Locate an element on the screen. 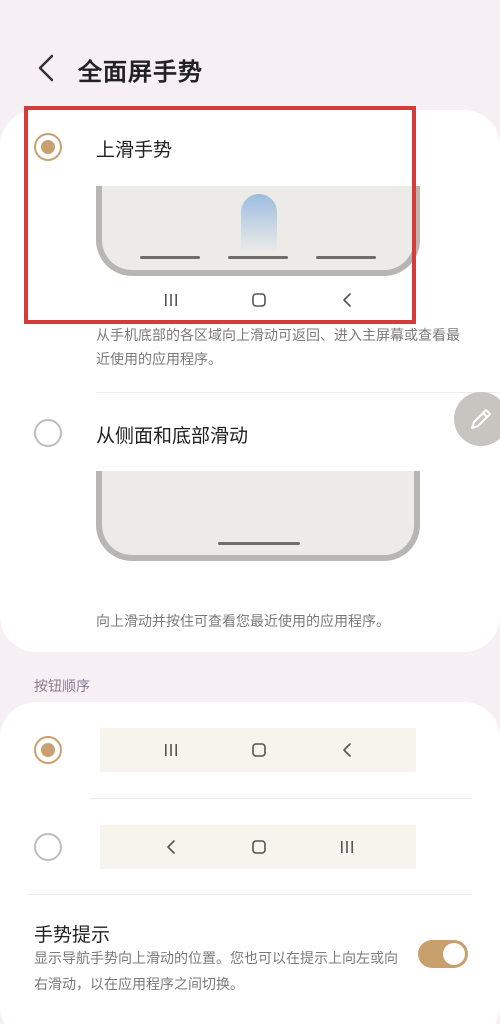  gesture-bar-single is located at coordinates (259, 543).